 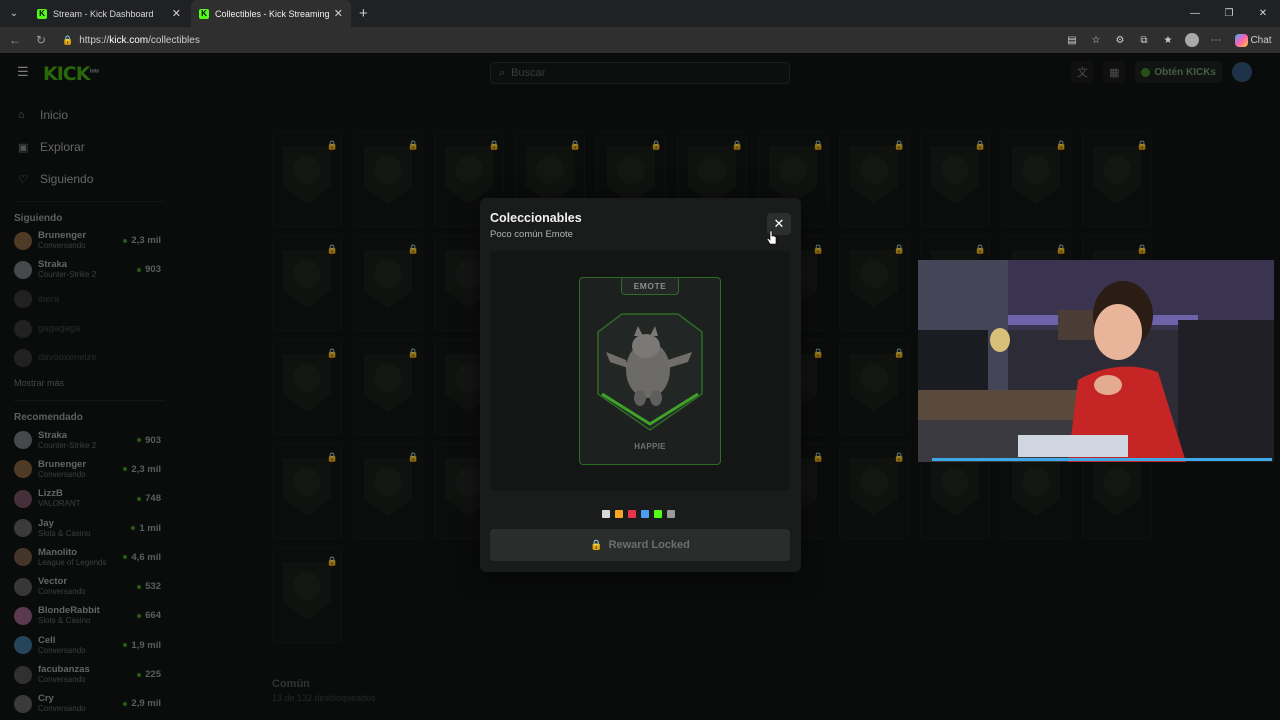 I want to click on emote-type-tag: EMOTE, so click(x=650, y=286).